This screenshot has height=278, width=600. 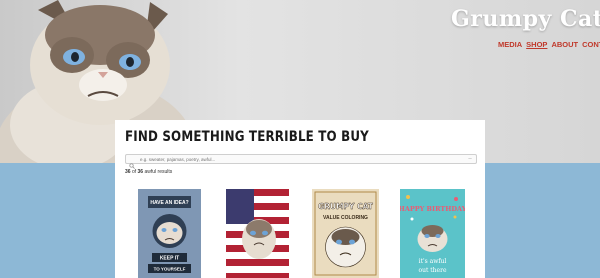 I want to click on search-clear-icon: –, so click(x=470, y=159).